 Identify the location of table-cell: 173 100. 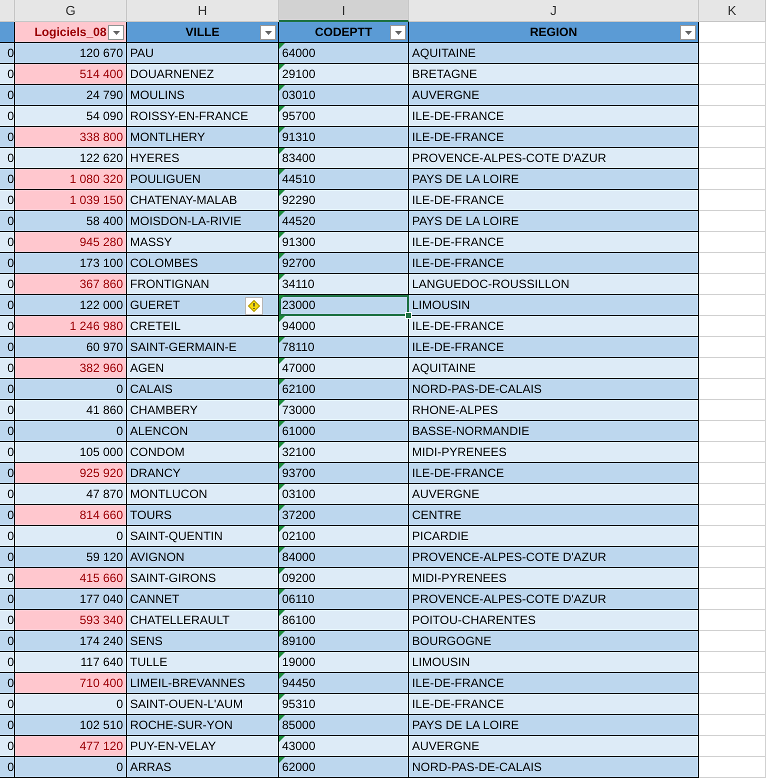
(71, 263).